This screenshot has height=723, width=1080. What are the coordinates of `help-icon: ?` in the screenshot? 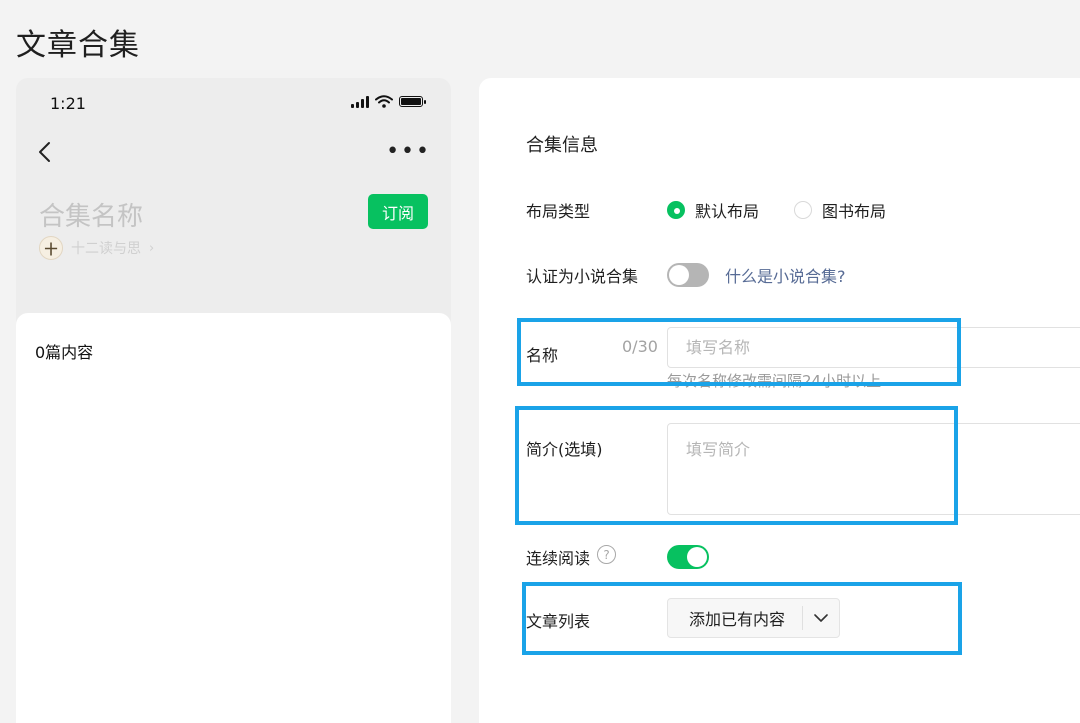 It's located at (606, 554).